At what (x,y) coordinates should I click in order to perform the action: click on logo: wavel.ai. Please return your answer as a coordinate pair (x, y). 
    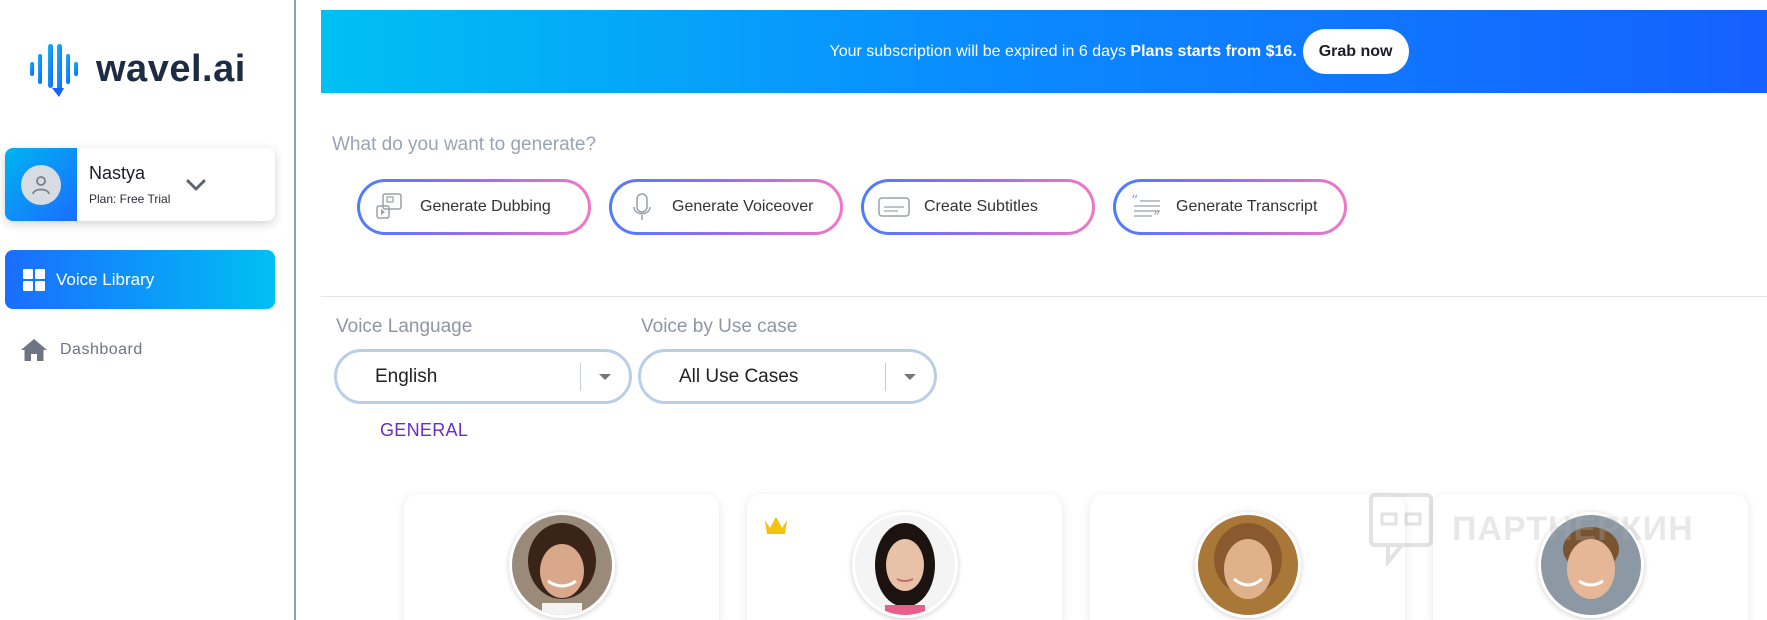
    Looking at the image, I should click on (137, 69).